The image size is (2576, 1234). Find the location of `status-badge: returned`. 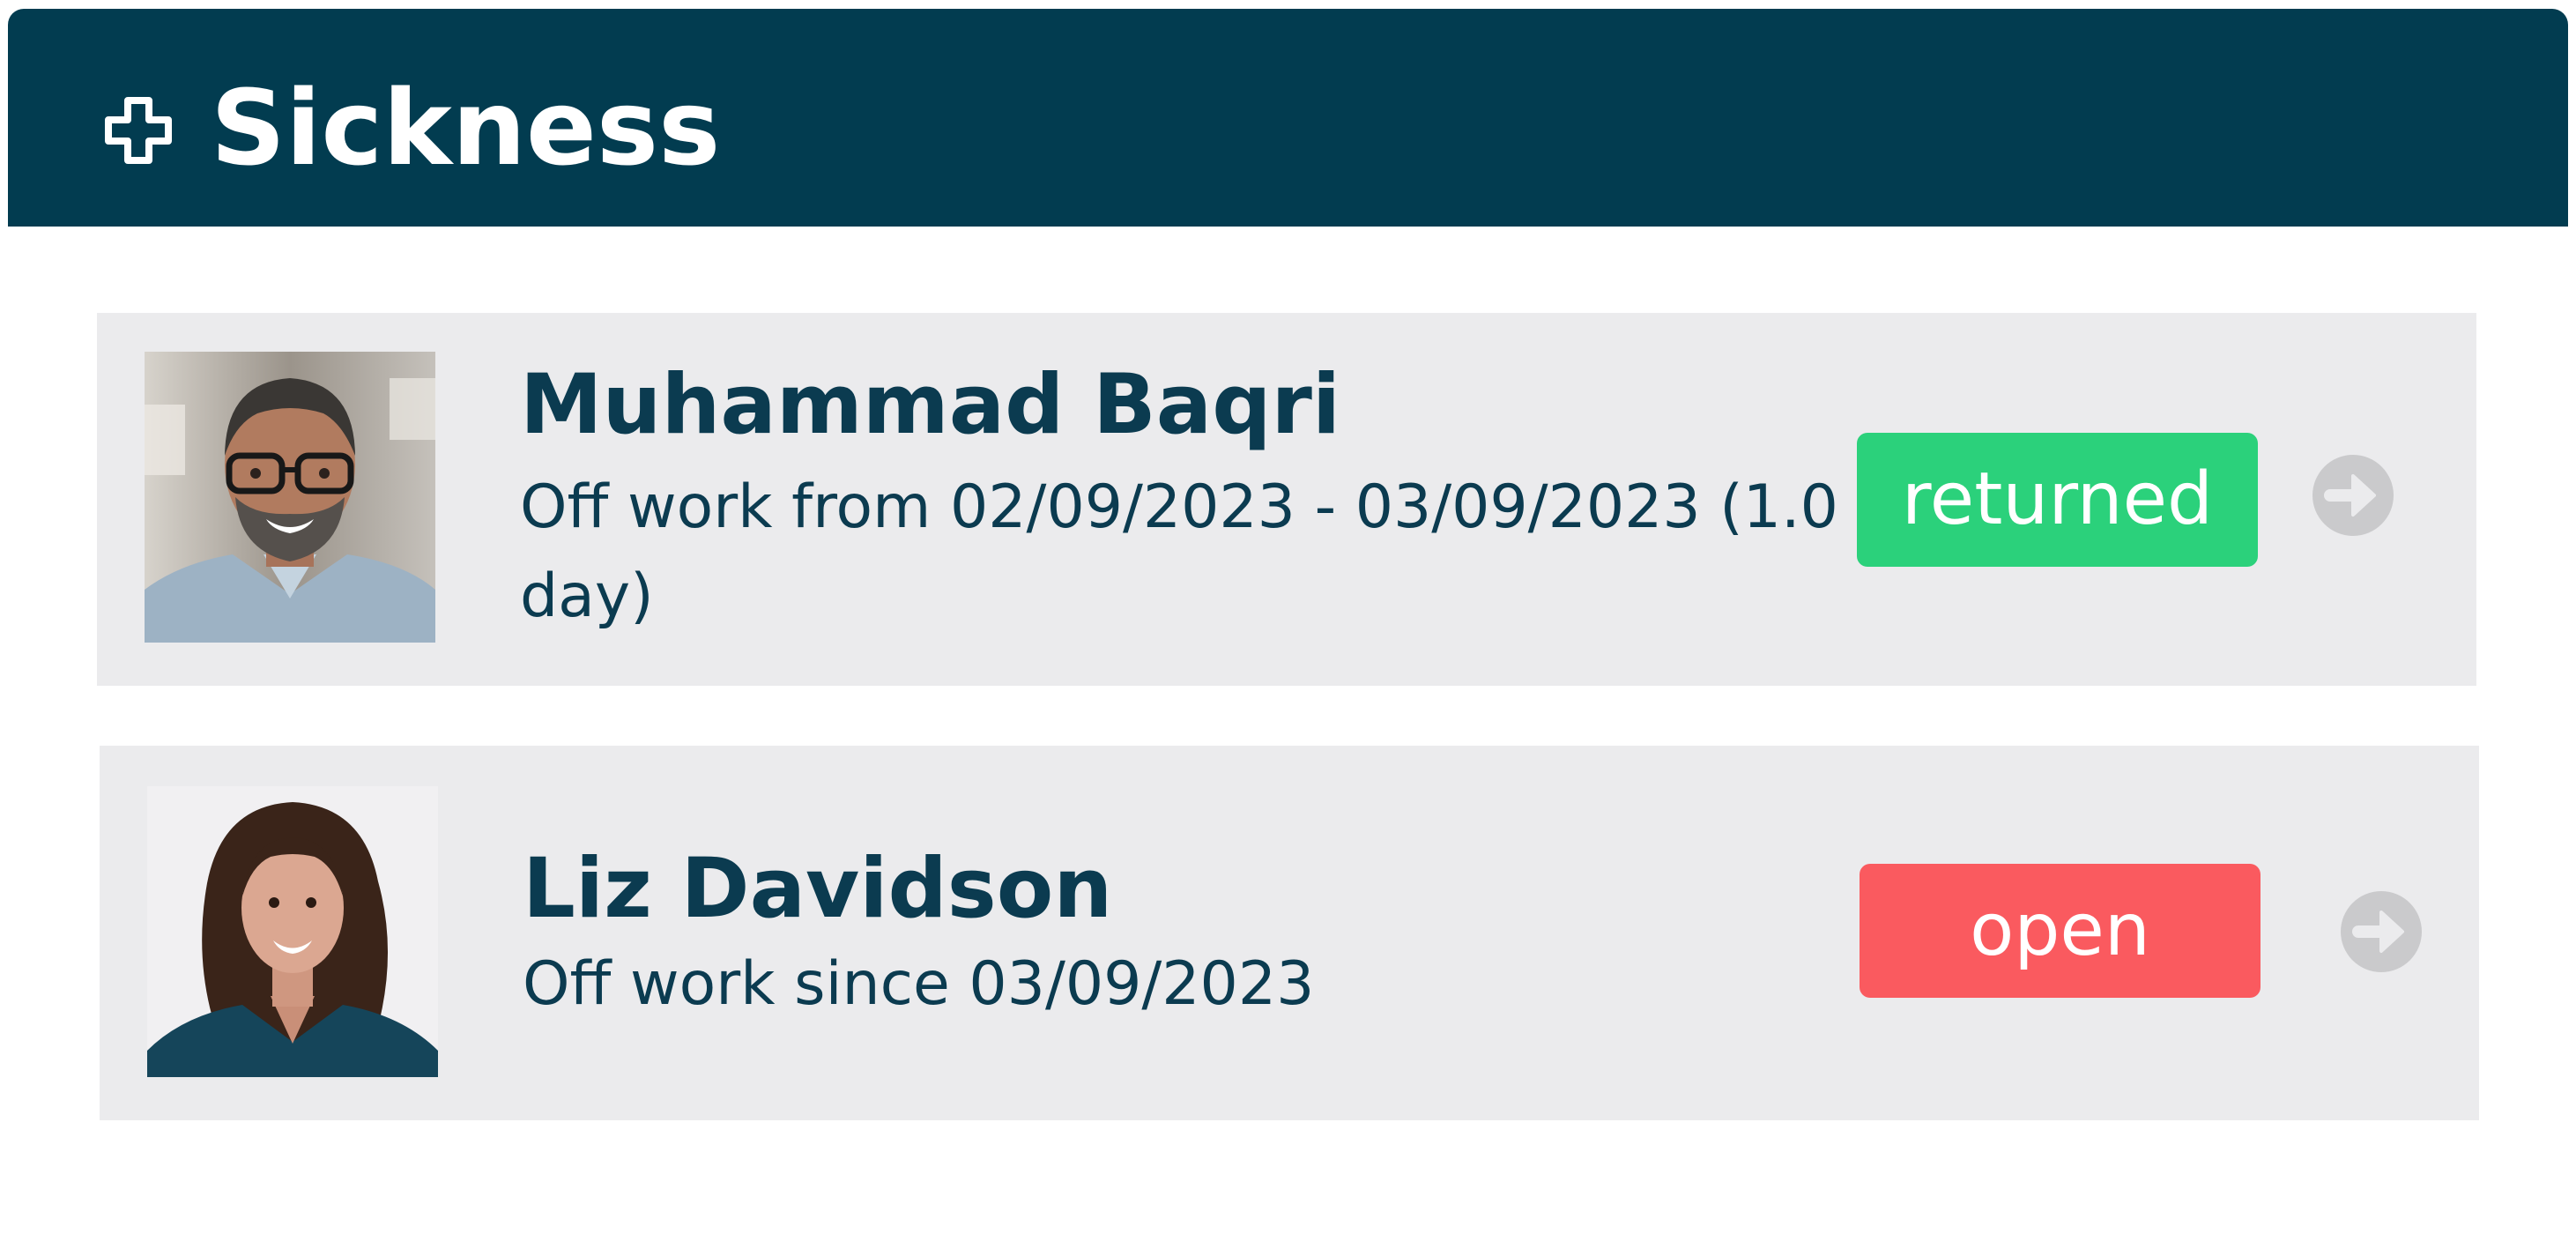

status-badge: returned is located at coordinates (2057, 500).